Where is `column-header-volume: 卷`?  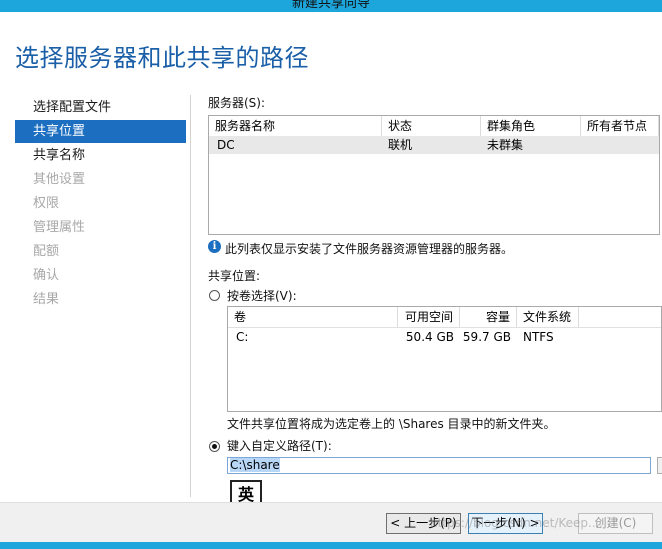 column-header-volume: 卷 is located at coordinates (313, 317).